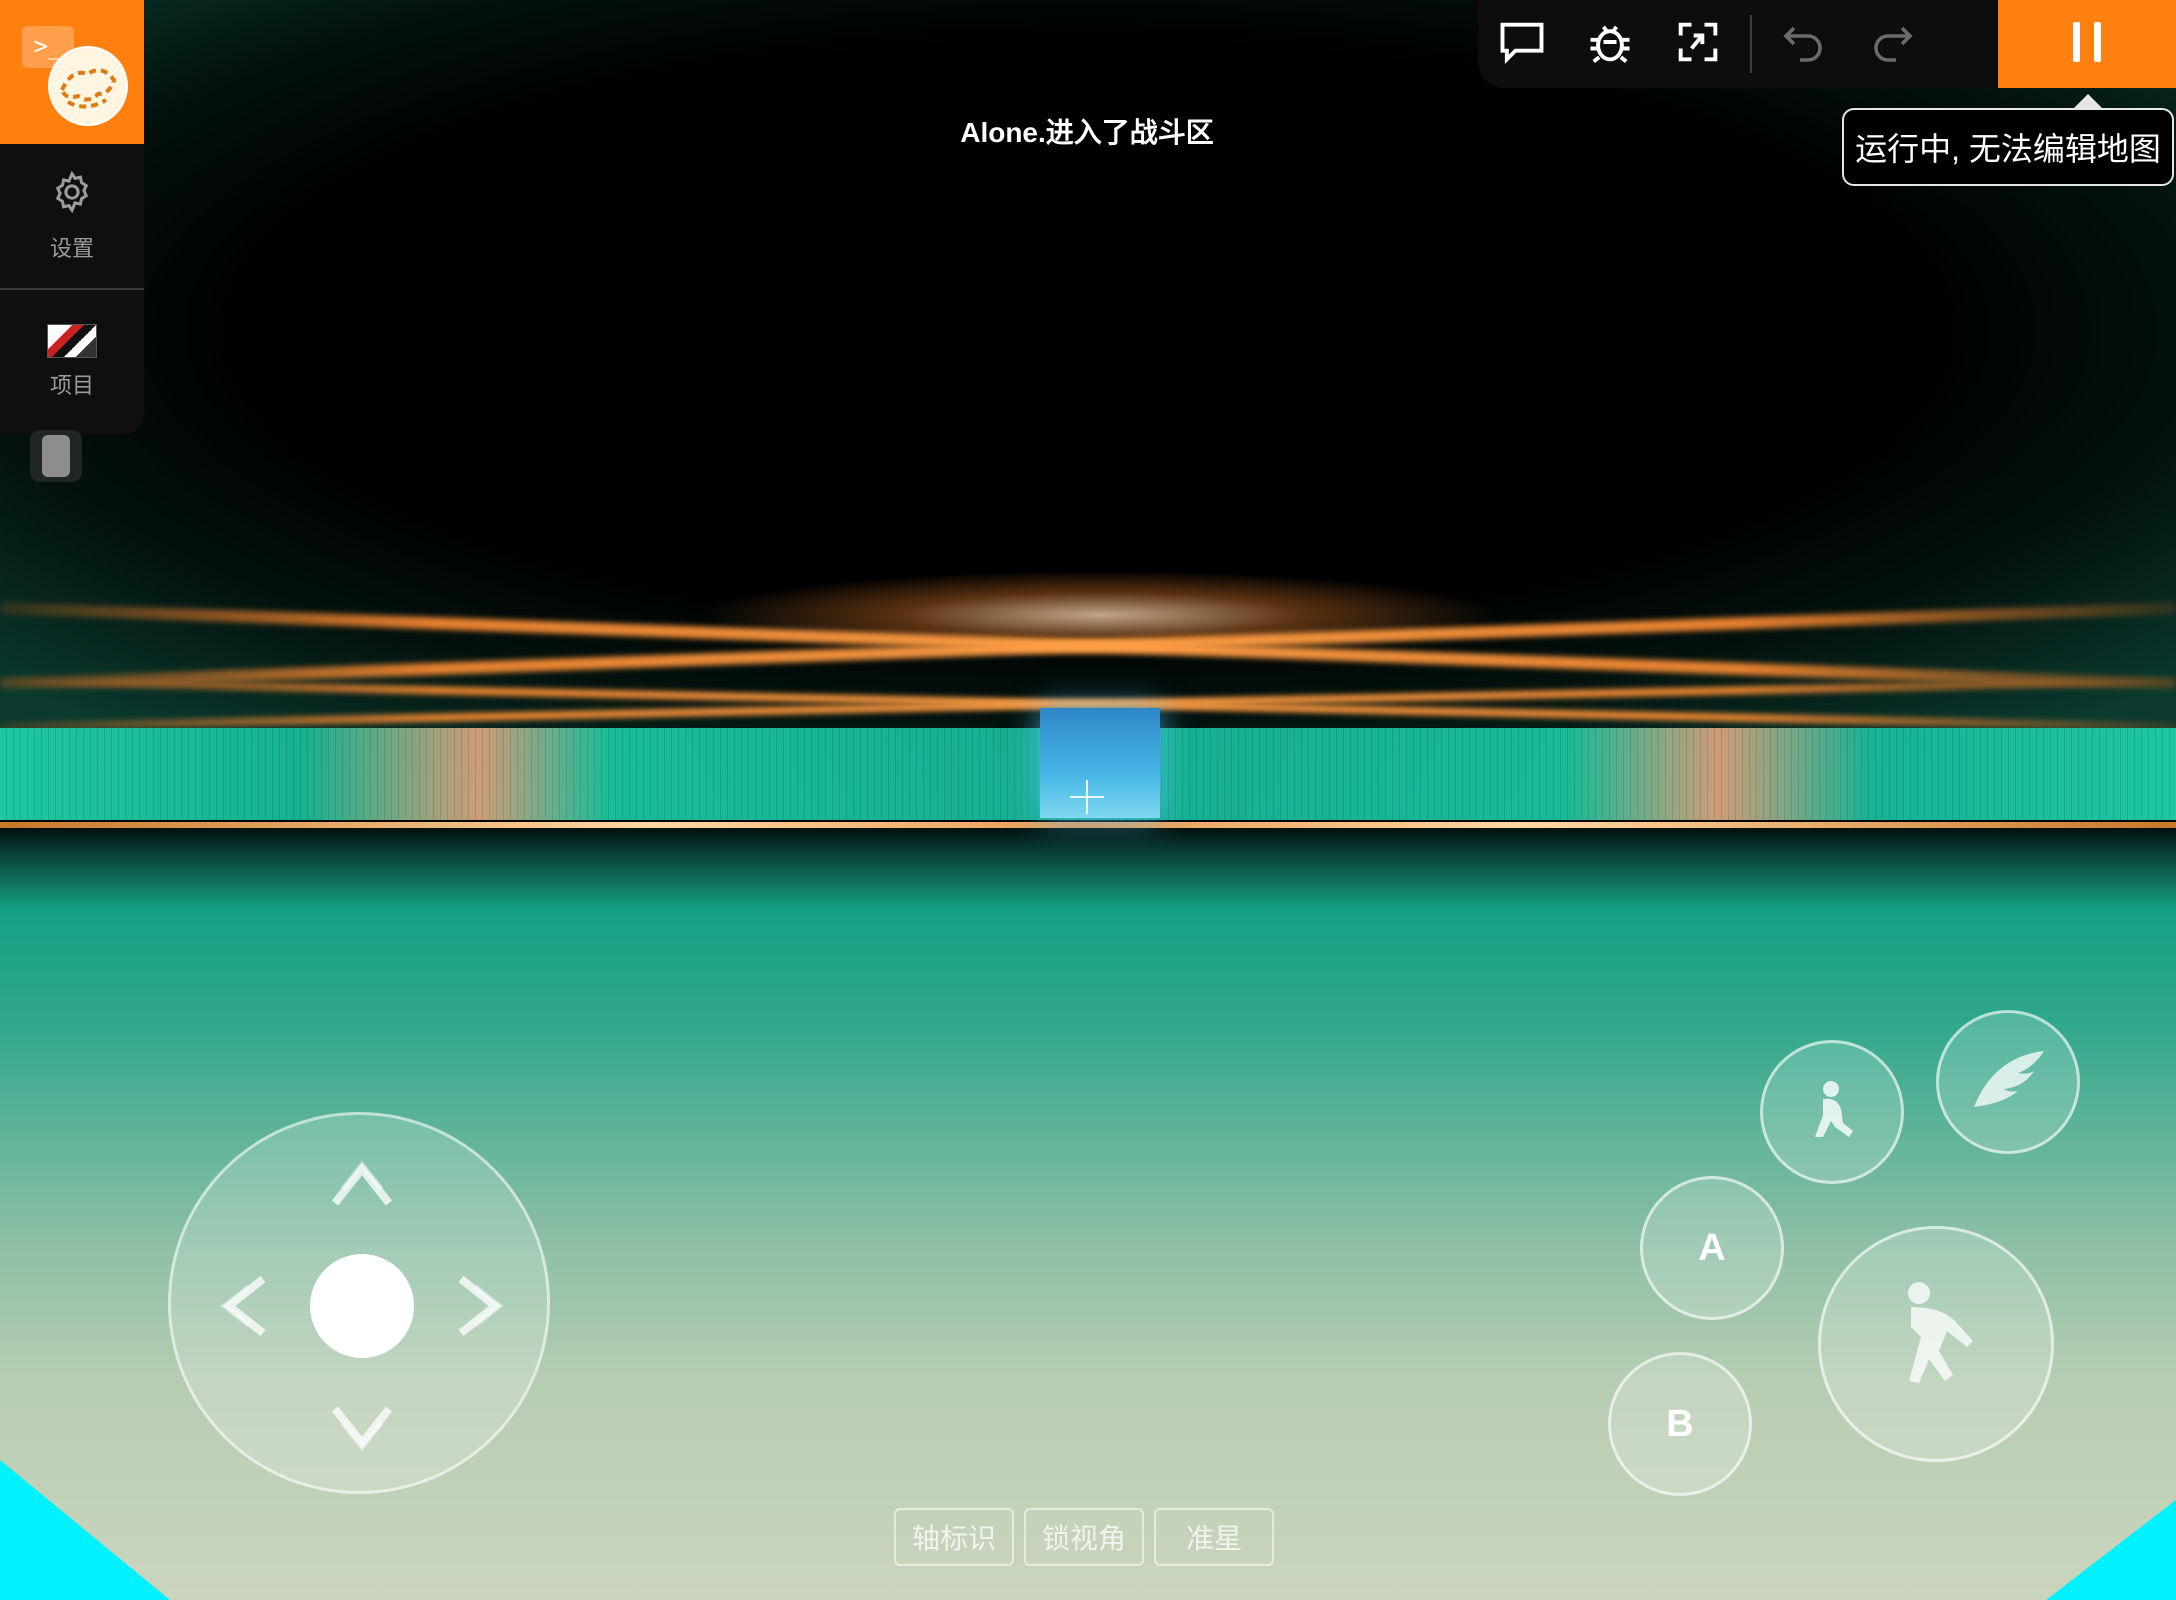 This screenshot has width=2176, height=1600. What do you see at coordinates (71, 248) in the screenshot?
I see `sidebar-item-label: 设置` at bounding box center [71, 248].